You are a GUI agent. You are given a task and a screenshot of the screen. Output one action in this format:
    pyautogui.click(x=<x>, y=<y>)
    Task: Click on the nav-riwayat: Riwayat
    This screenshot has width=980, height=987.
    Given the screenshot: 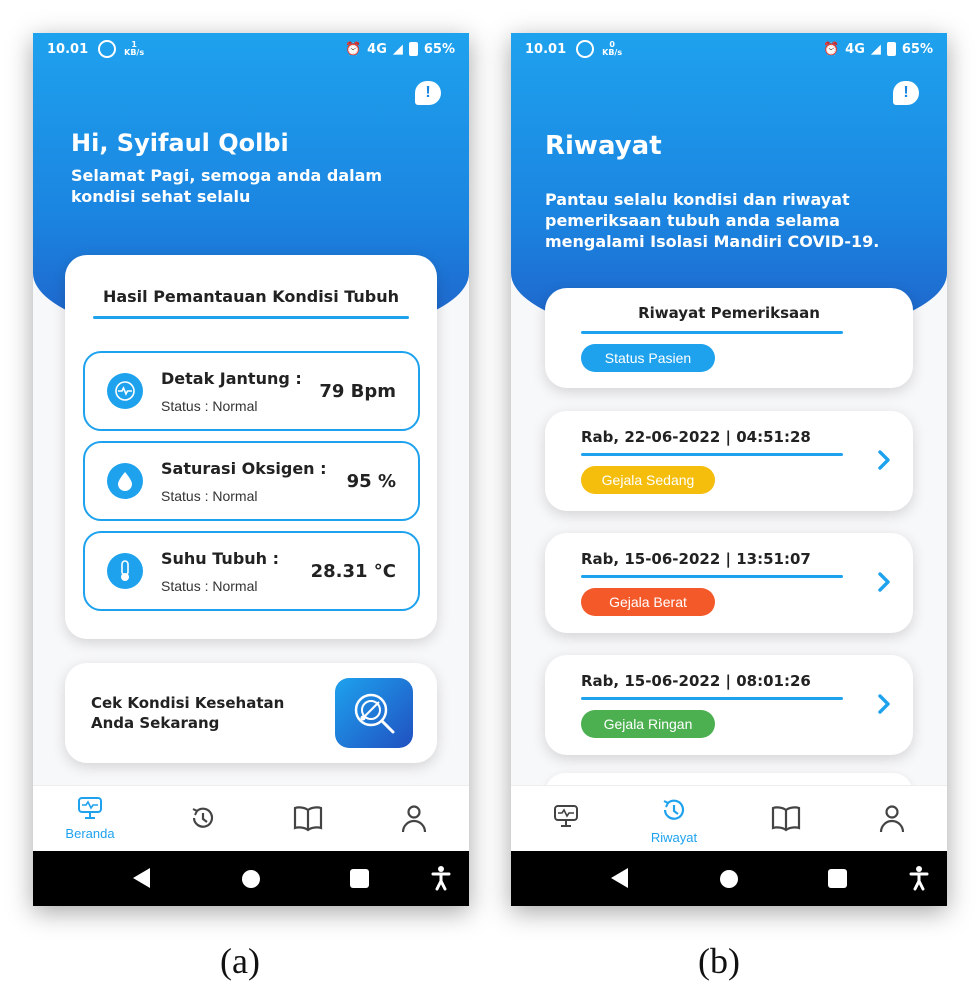 What is the action you would take?
    pyautogui.click(x=674, y=820)
    